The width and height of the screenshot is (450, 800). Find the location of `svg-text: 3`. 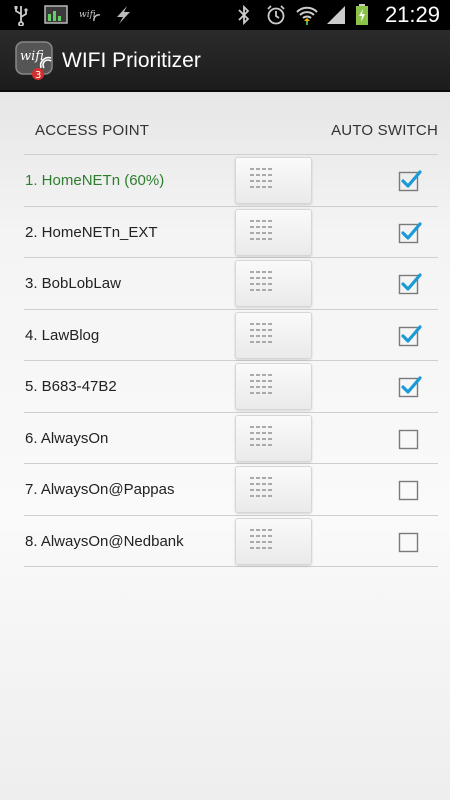

svg-text: 3 is located at coordinates (38, 75).